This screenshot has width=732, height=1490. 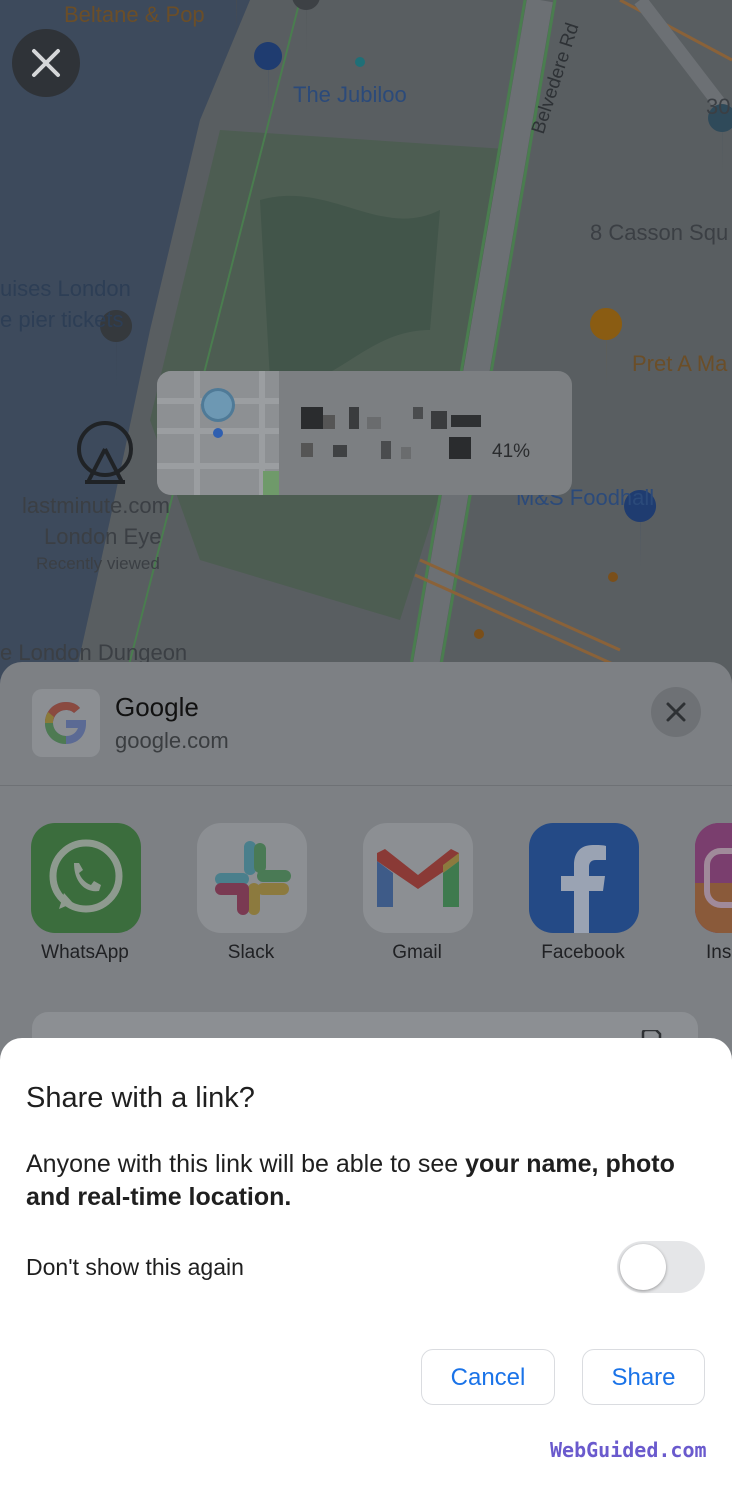 I want to click on instagram-icon, so click(x=713, y=878).